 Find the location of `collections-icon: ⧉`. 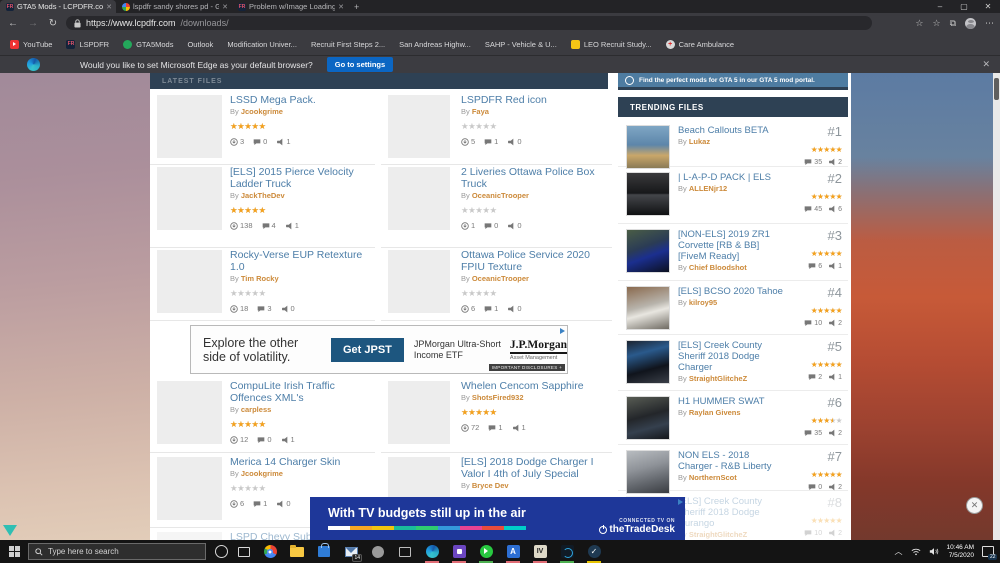

collections-icon: ⧉ is located at coordinates (953, 23).